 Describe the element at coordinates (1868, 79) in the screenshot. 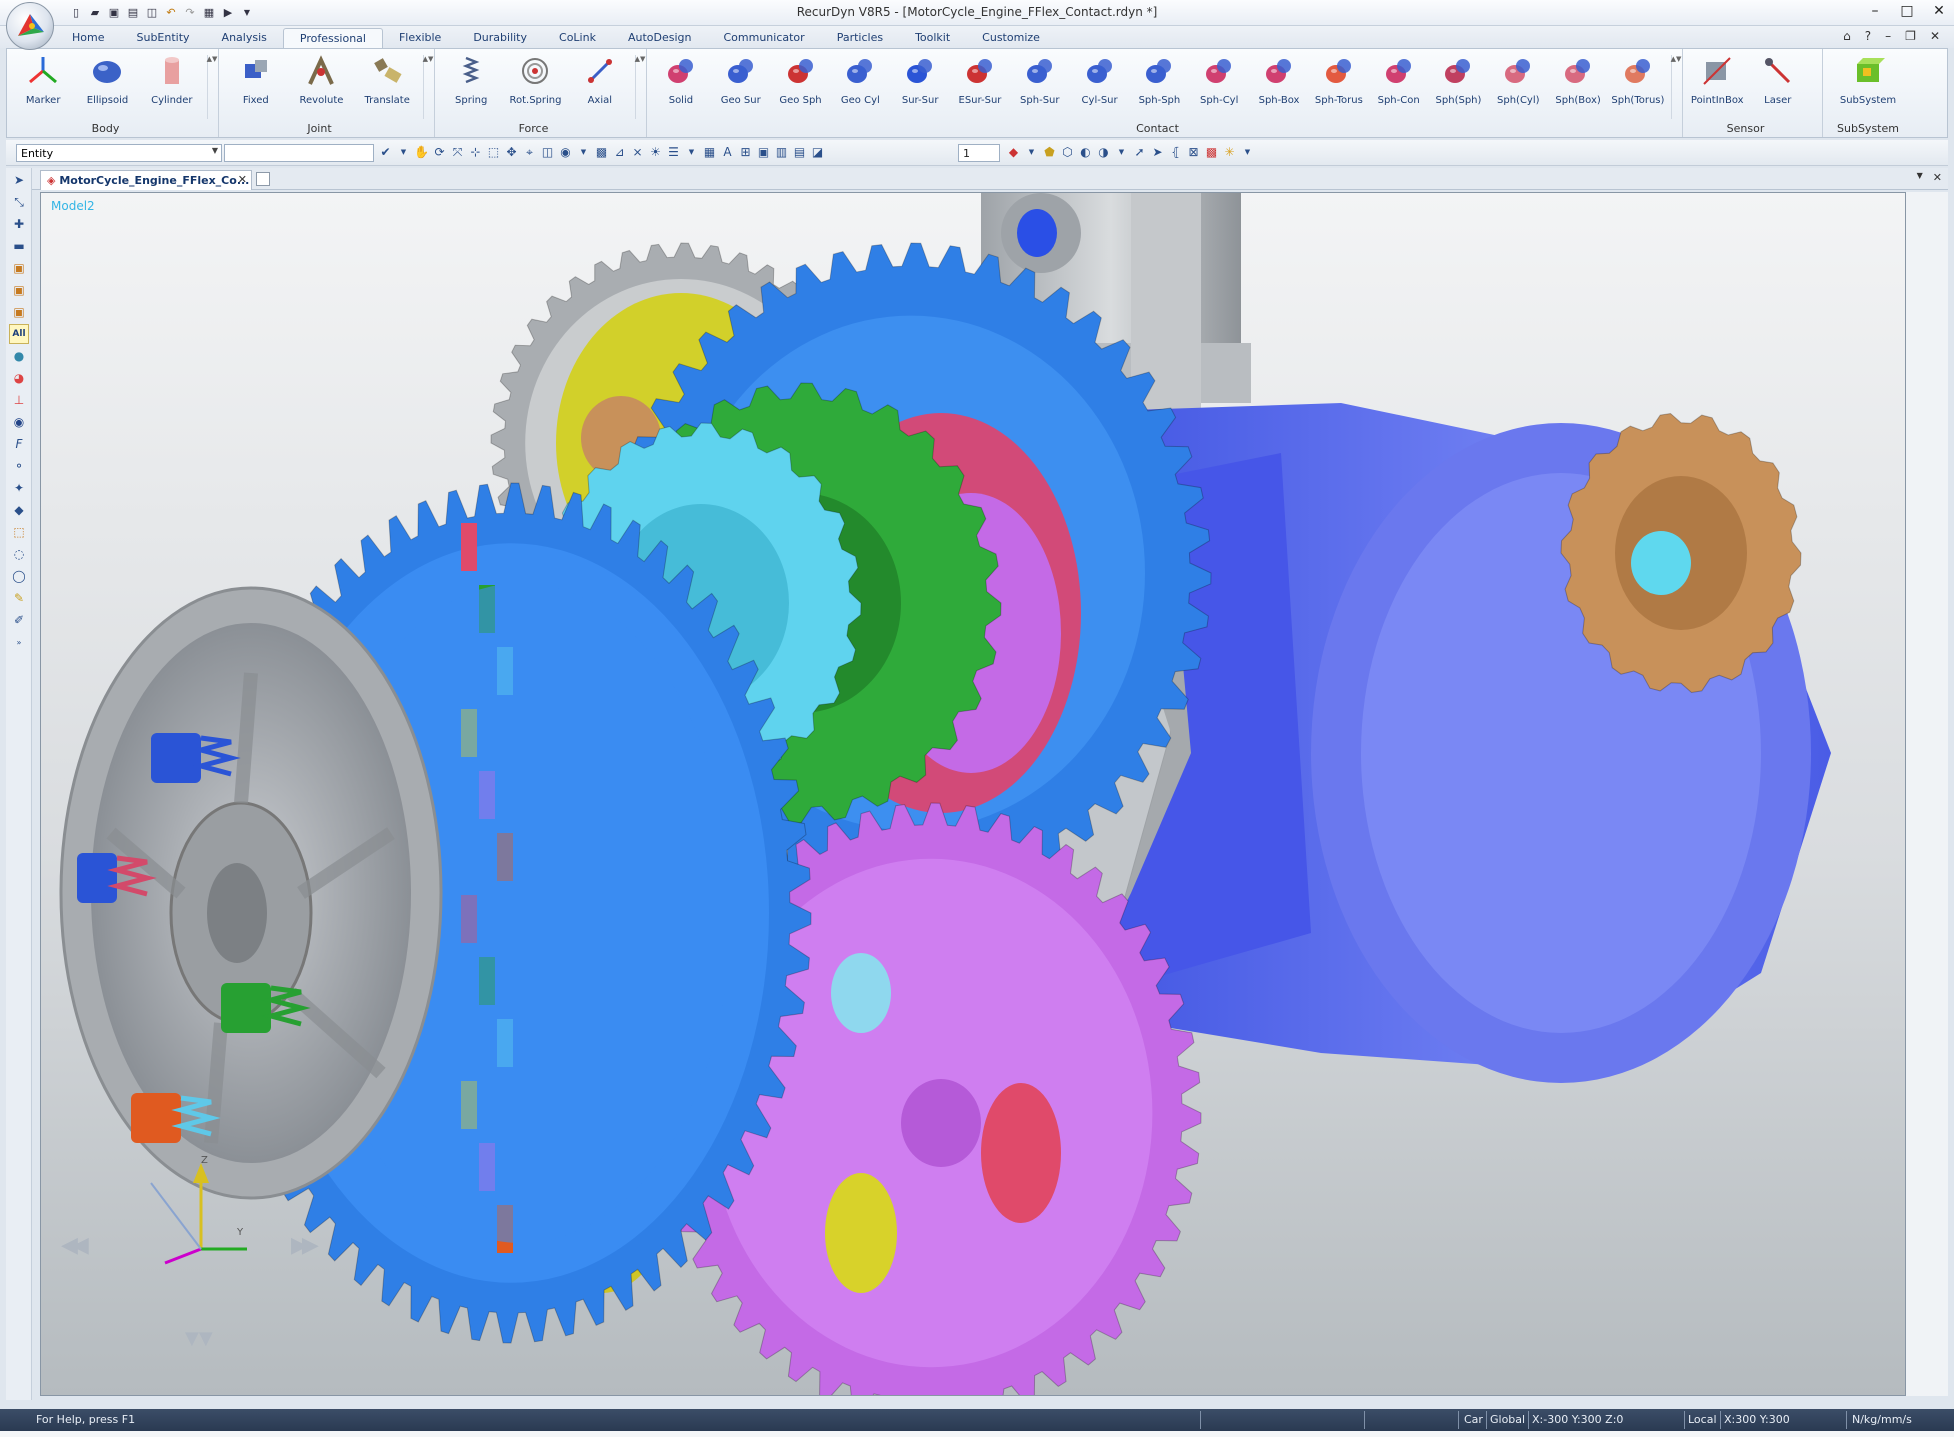

I see `subsystem-button: SubSystem` at that location.